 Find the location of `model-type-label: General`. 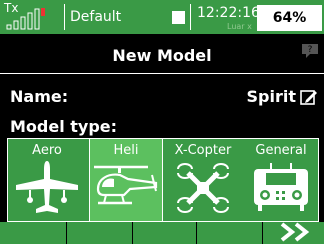

model-type-label: General is located at coordinates (281, 150).